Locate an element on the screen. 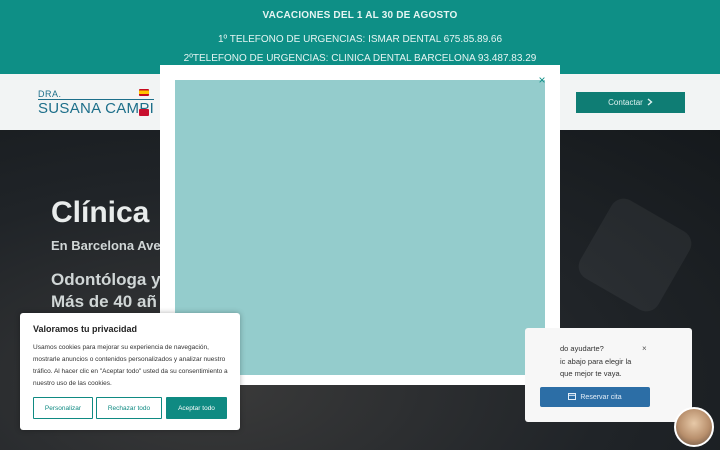 The height and width of the screenshot is (450, 720). chat-close-icon: × is located at coordinates (644, 348).